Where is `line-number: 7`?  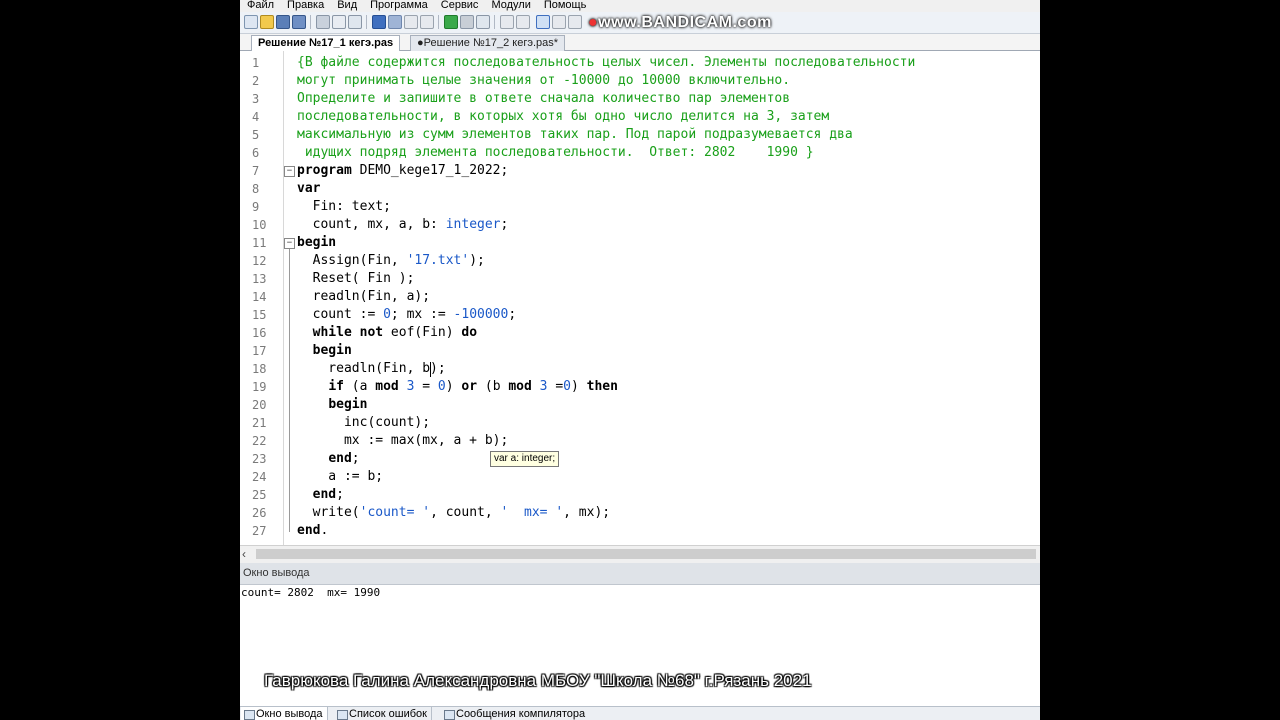
line-number: 7 is located at coordinates (256, 171).